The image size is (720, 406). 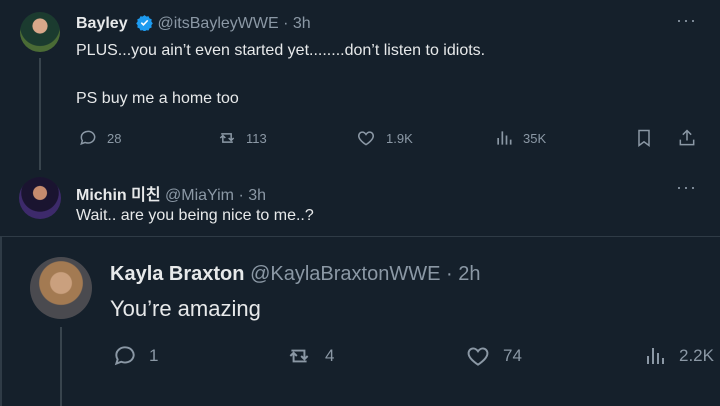 What do you see at coordinates (114, 138) in the screenshot?
I see `reply-count: 28` at bounding box center [114, 138].